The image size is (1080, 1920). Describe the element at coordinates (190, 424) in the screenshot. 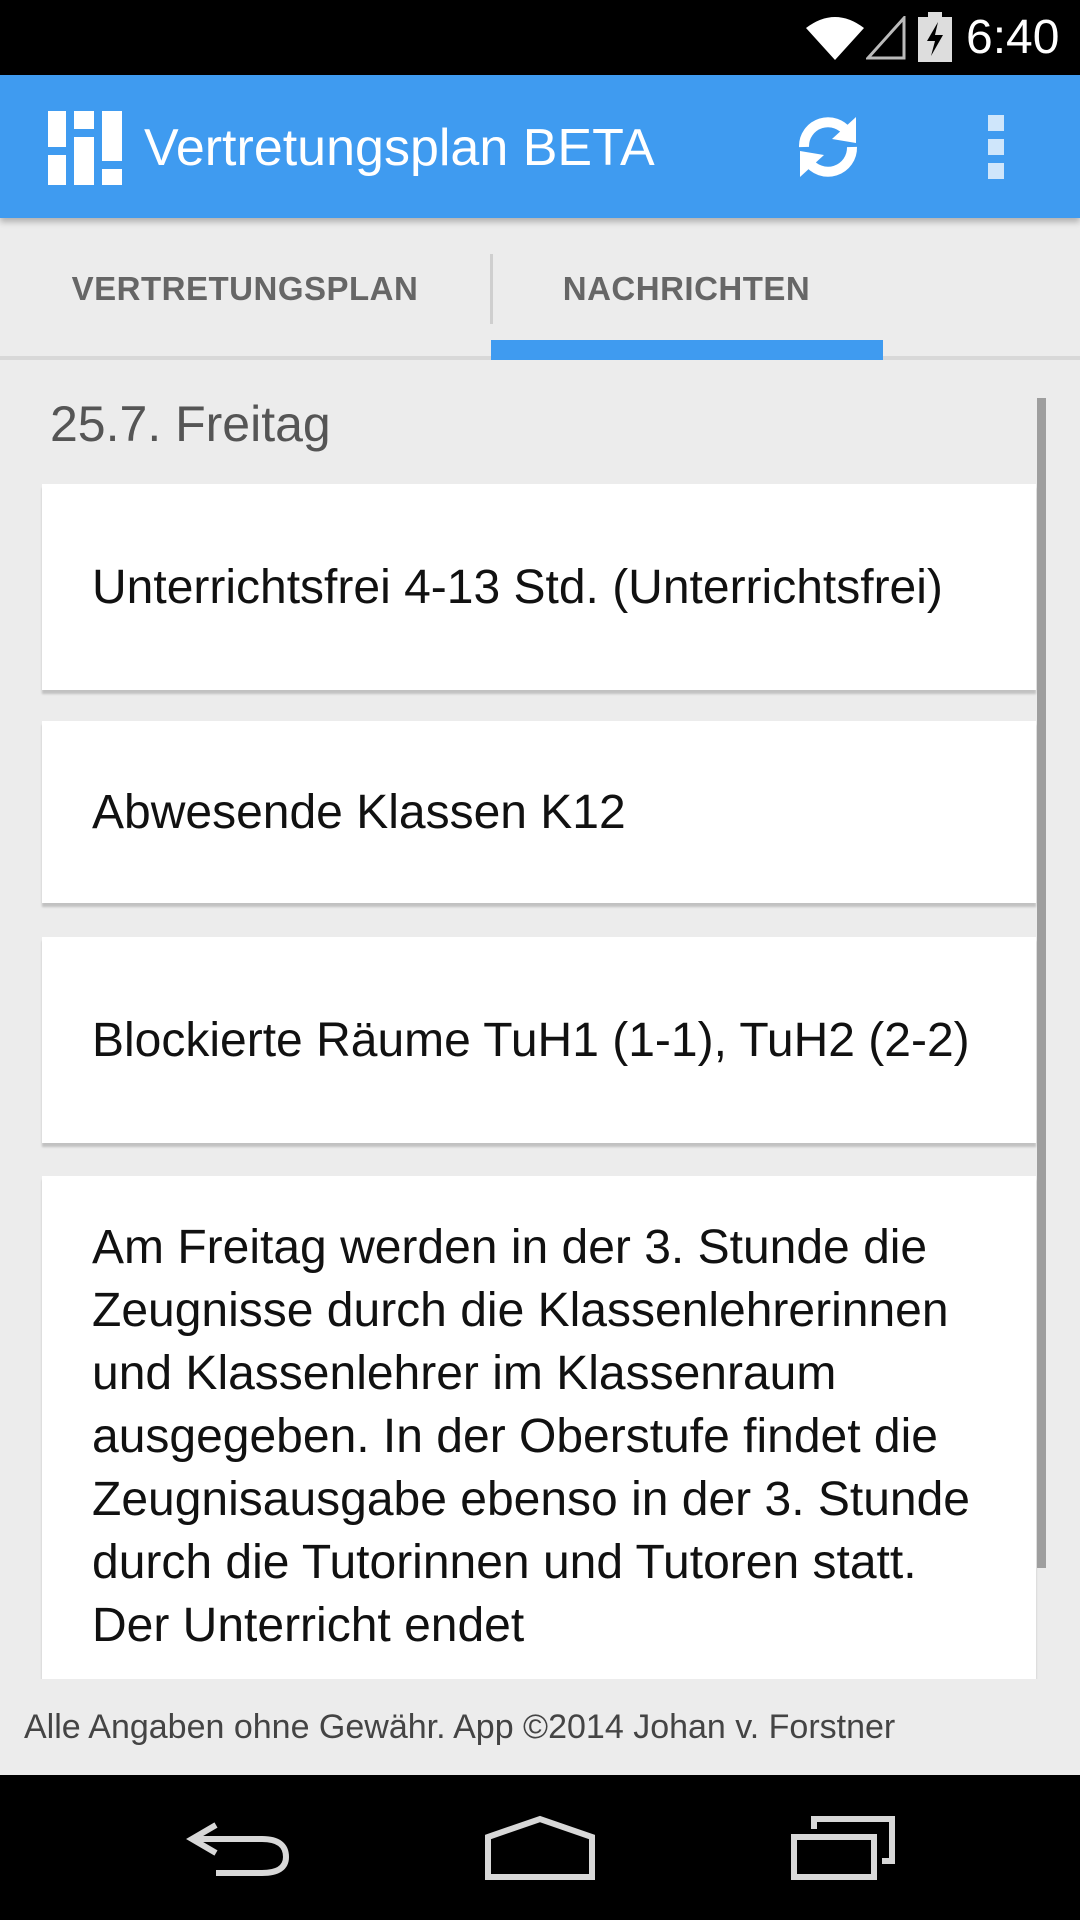

I see `day-header: 25.7. Freitag` at that location.